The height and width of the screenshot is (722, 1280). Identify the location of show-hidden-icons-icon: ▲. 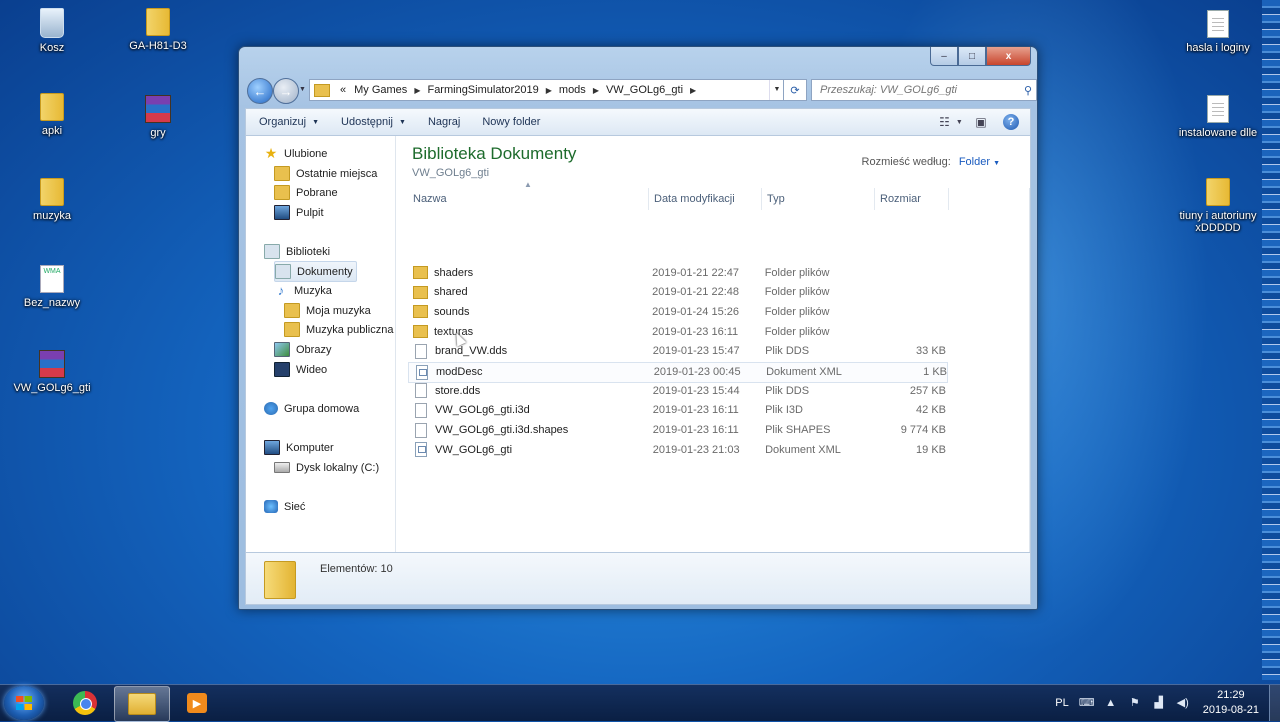
(1111, 703).